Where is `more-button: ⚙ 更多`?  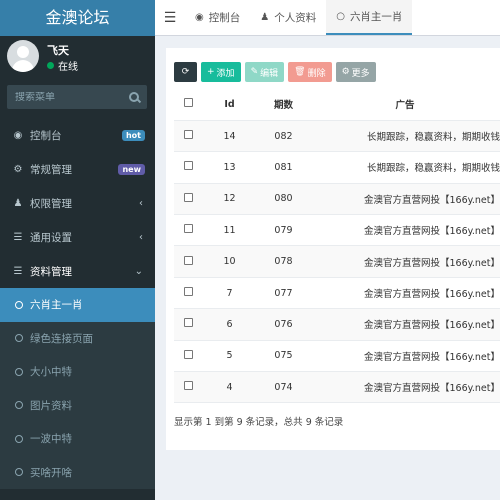 more-button: ⚙ 更多 is located at coordinates (355, 72).